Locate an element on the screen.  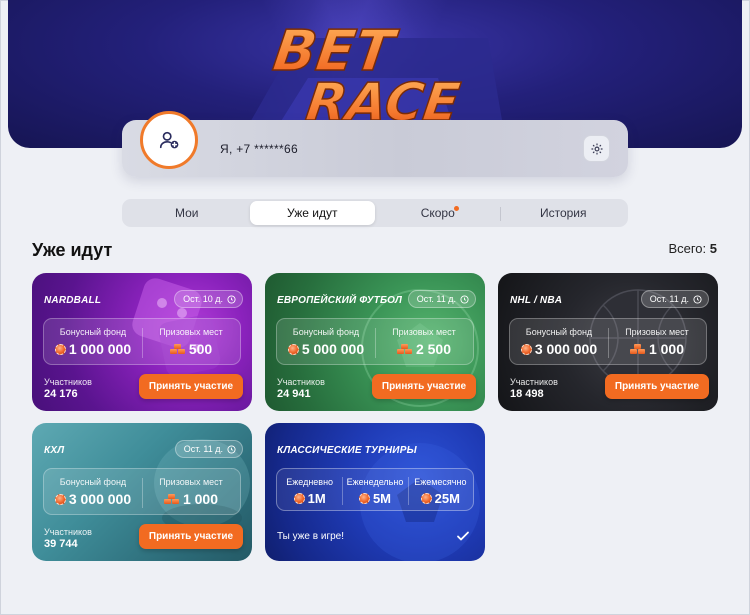
tier-monthly: Ежемесячно 25M is located at coordinates (440, 489).